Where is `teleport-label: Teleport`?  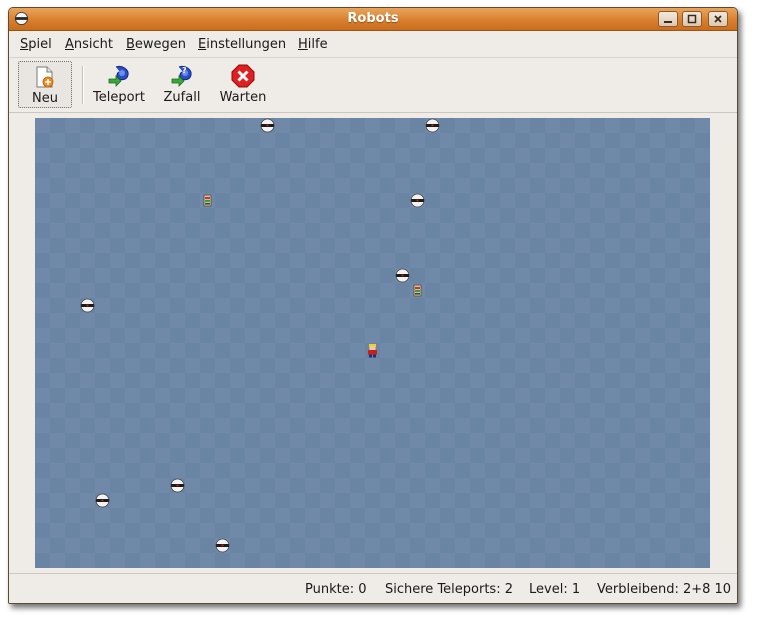 teleport-label: Teleport is located at coordinates (119, 97).